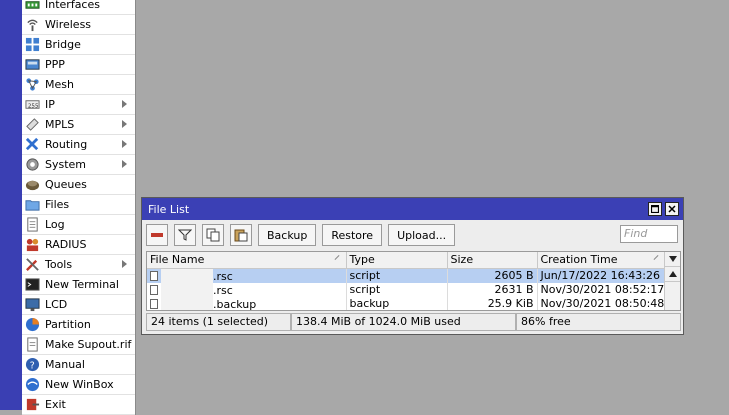 The width and height of the screenshot is (729, 415). Describe the element at coordinates (492, 260) in the screenshot. I see `column-header-size: Size` at that location.